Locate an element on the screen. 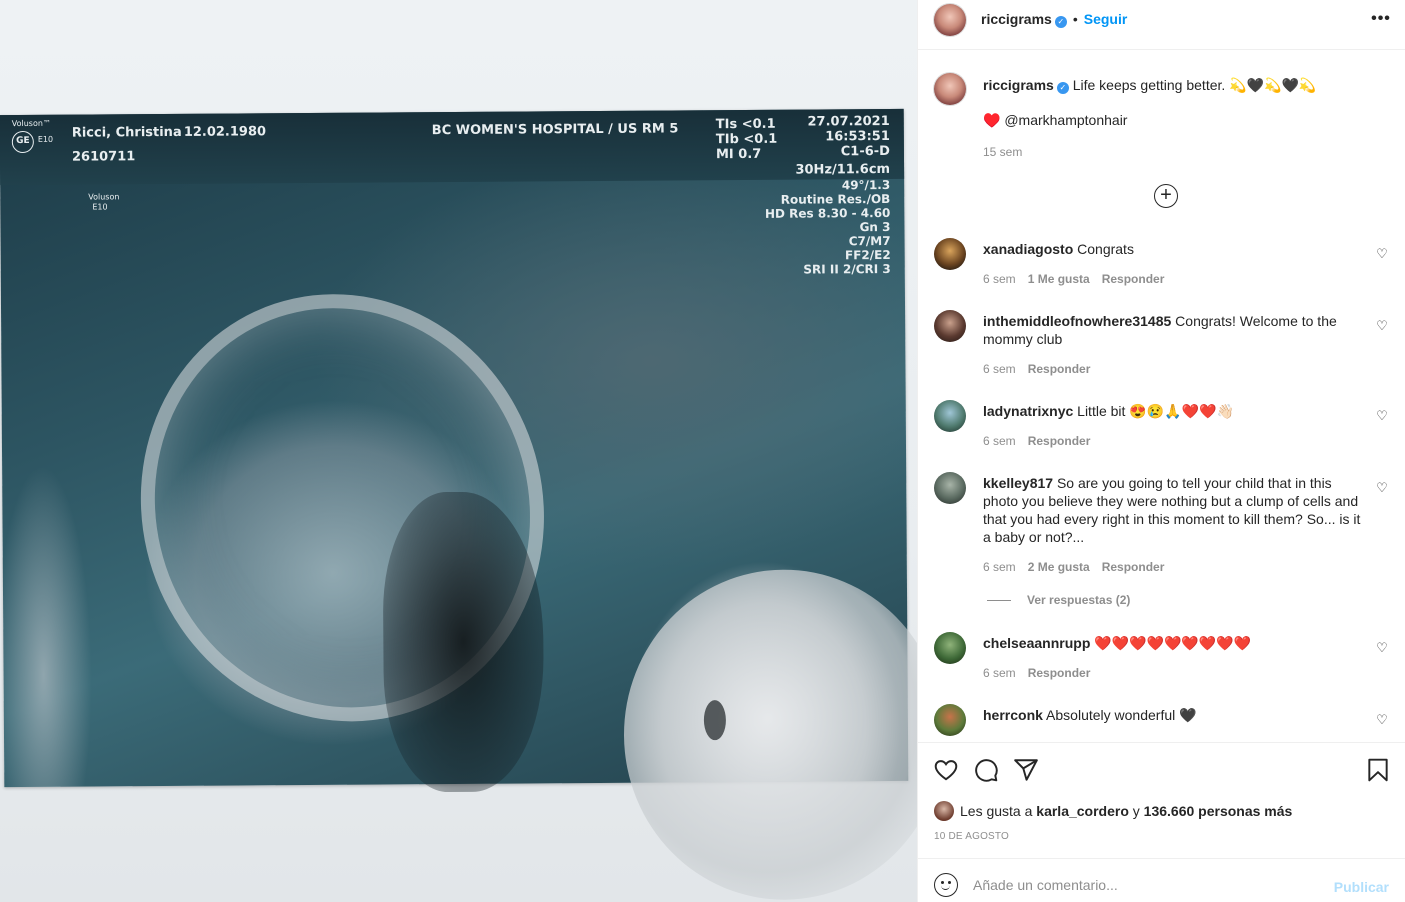 The width and height of the screenshot is (1405, 902). author-username: riccigrams is located at coordinates (1016, 19).